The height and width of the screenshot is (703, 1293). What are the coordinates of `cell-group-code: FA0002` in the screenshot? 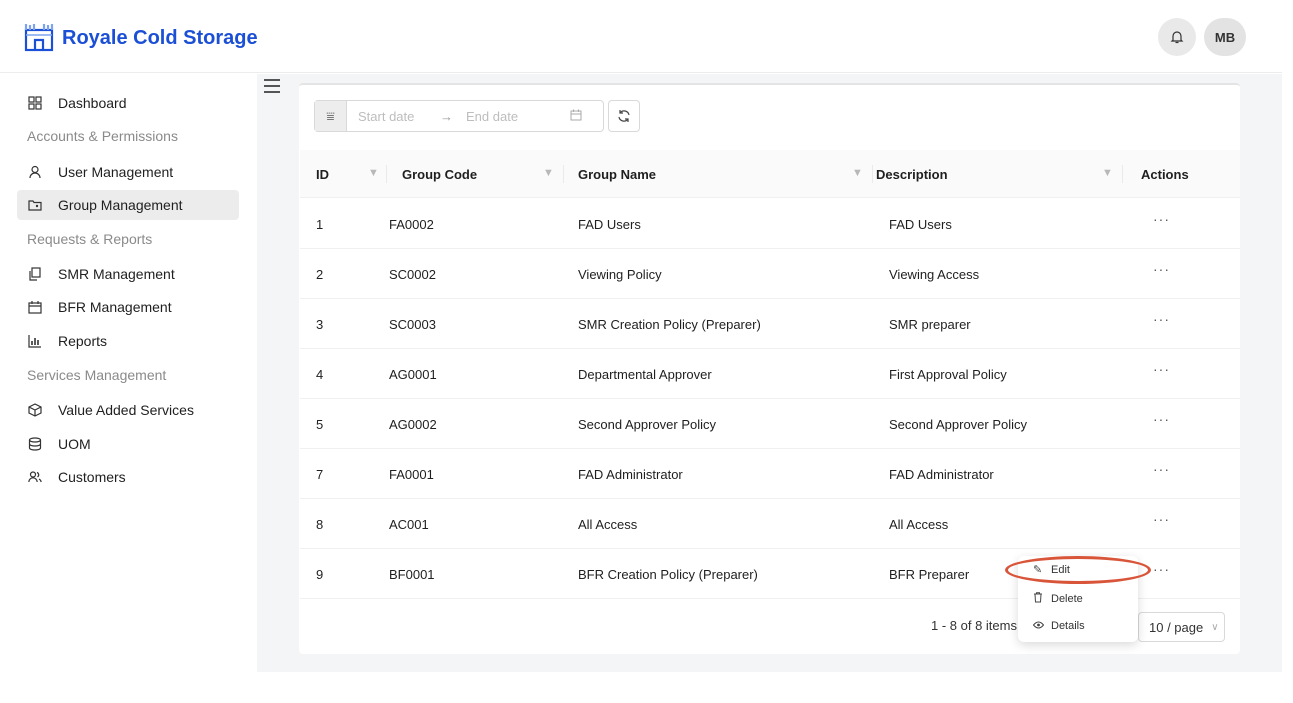 It's located at (411, 224).